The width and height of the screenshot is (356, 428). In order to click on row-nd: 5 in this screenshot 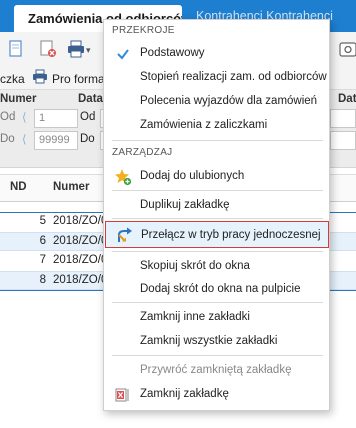, I will do `click(42, 221)`.